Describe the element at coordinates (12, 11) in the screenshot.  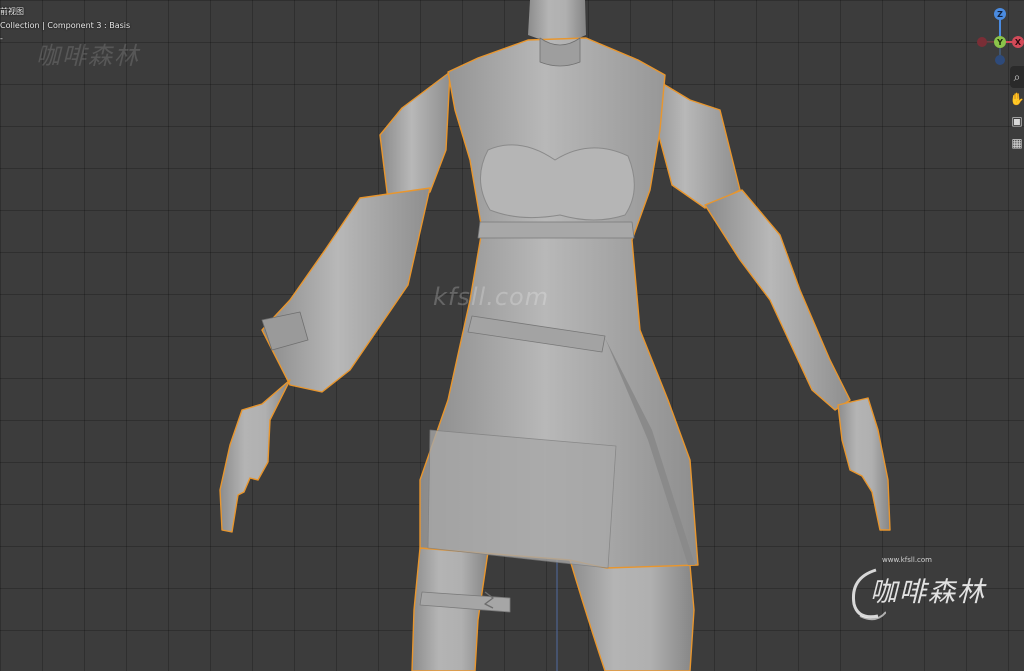
I see `viewport-view-name: 前视图` at that location.